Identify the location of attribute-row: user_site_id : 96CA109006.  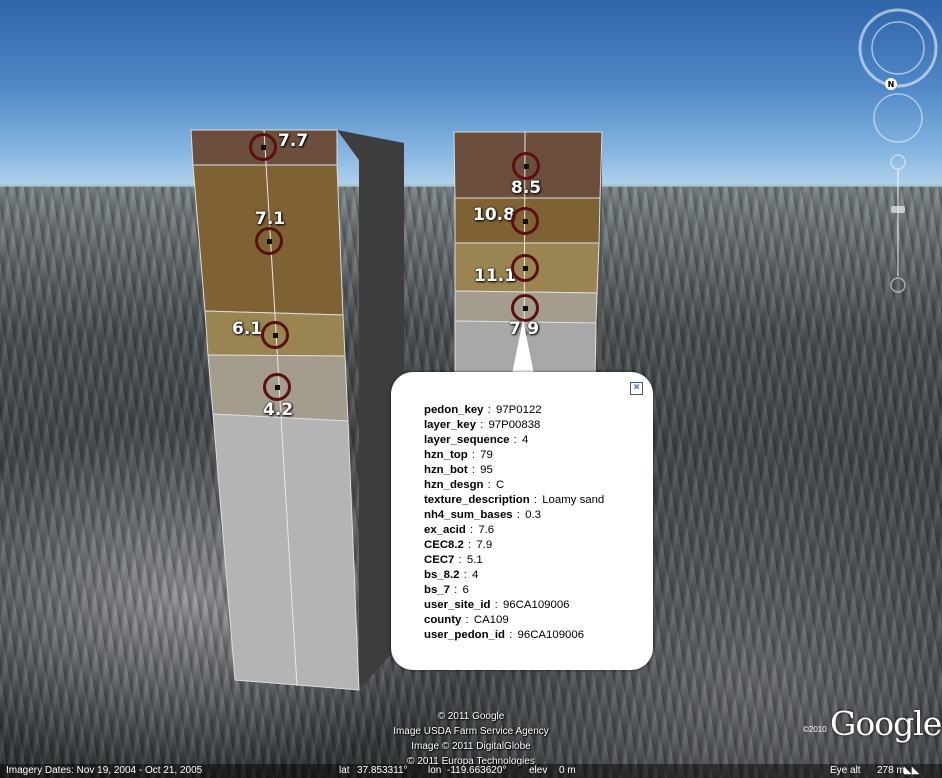
(514, 605).